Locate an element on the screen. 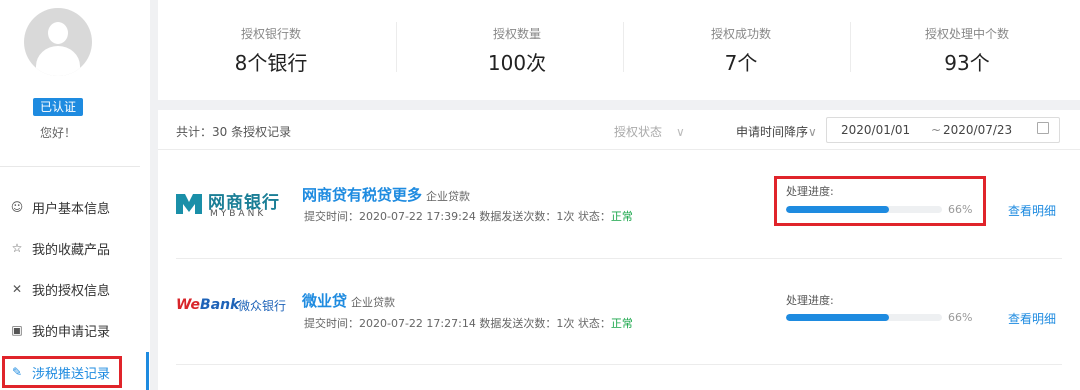 This screenshot has height=390, width=1080. stat-auth-count: 授权数量 100次 is located at coordinates (517, 50).